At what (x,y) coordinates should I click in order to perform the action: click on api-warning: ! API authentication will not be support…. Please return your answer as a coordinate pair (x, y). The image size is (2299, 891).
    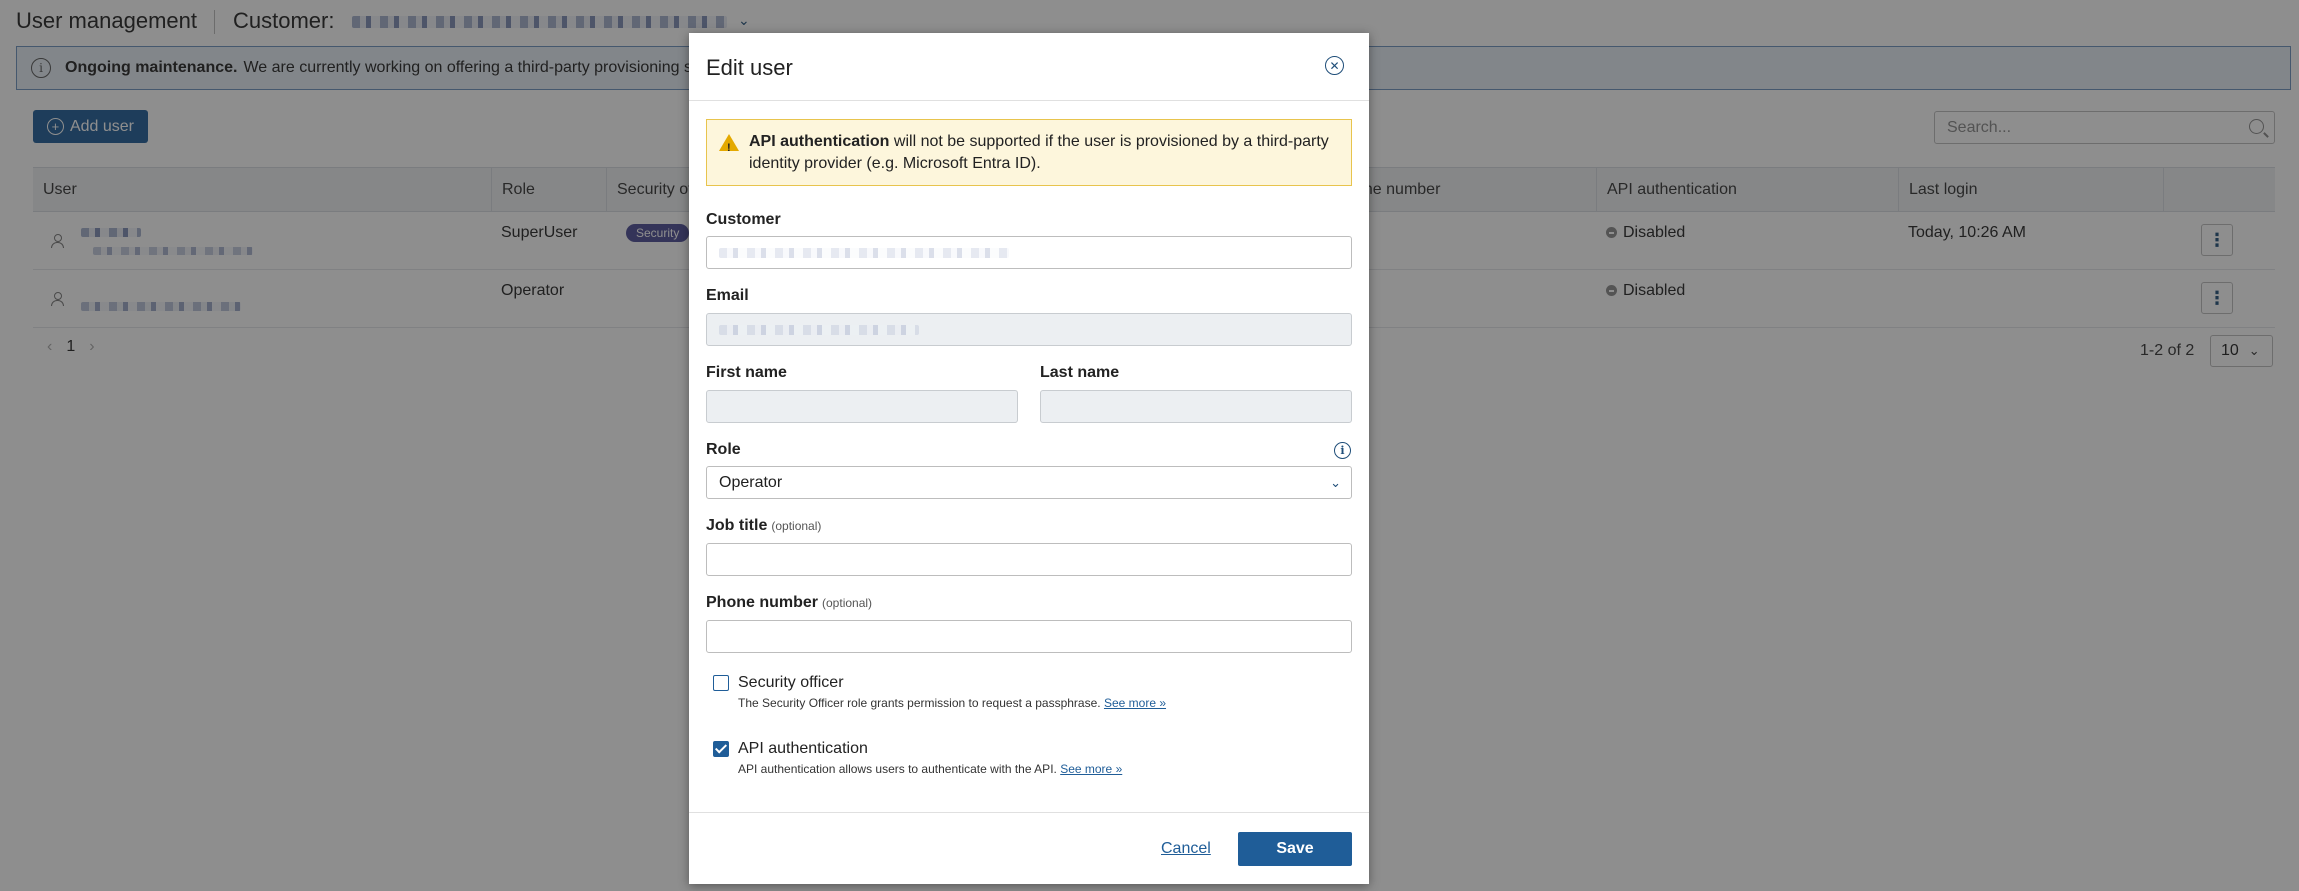
    Looking at the image, I should click on (1029, 152).